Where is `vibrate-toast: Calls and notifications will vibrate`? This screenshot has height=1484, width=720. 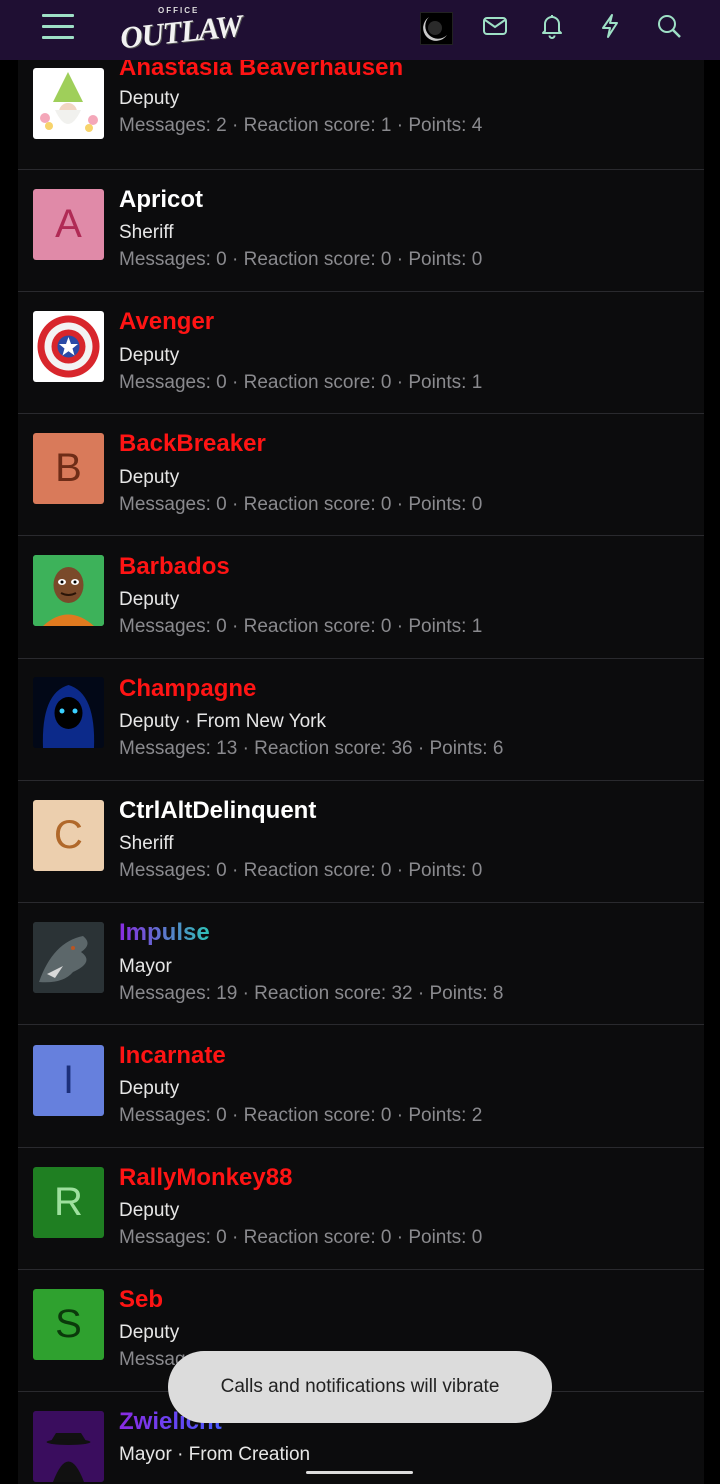 vibrate-toast: Calls and notifications will vibrate is located at coordinates (360, 1387).